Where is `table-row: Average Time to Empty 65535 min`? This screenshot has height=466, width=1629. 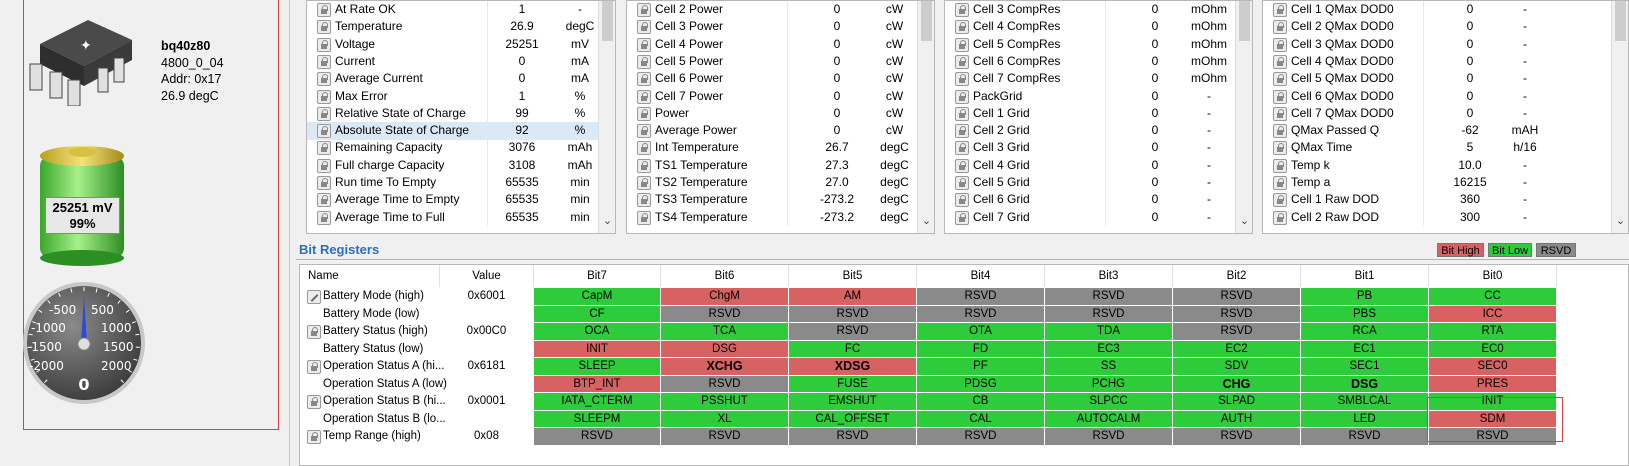 table-row: Average Time to Empty 65535 min is located at coordinates (461, 200).